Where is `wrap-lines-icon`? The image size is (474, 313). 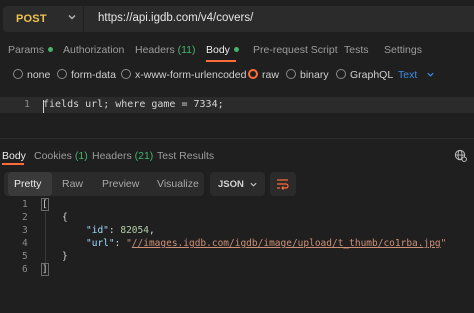
wrap-lines-icon is located at coordinates (283, 184).